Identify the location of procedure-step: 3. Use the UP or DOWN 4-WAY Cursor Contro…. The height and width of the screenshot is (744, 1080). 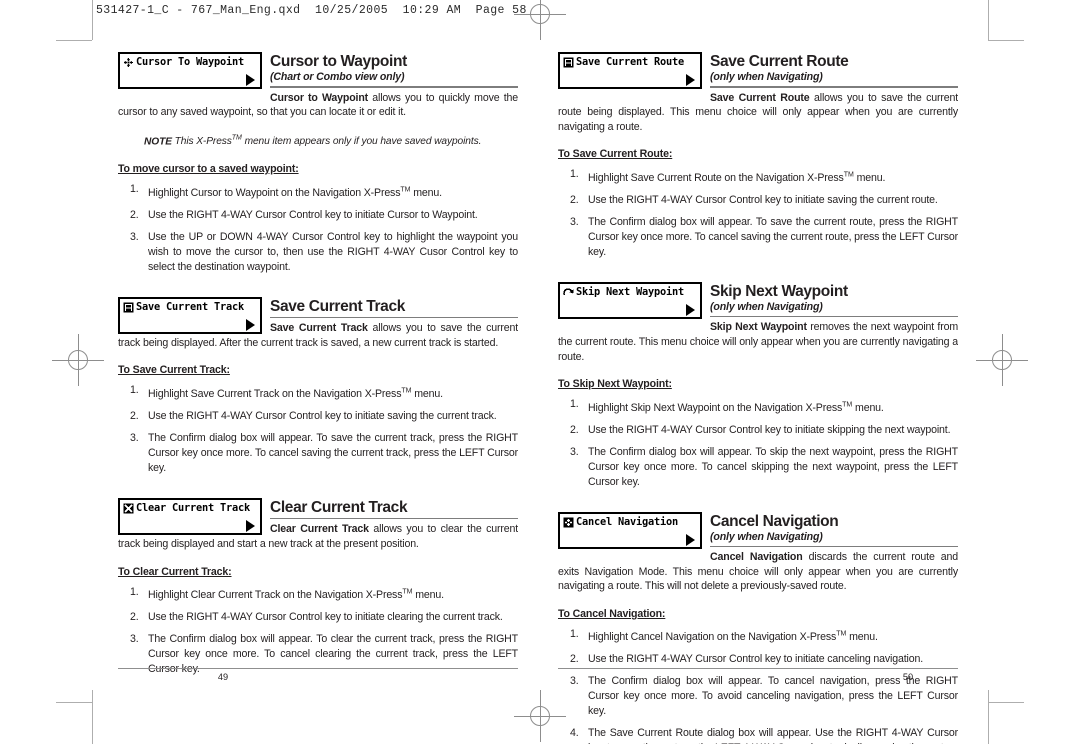
(318, 252).